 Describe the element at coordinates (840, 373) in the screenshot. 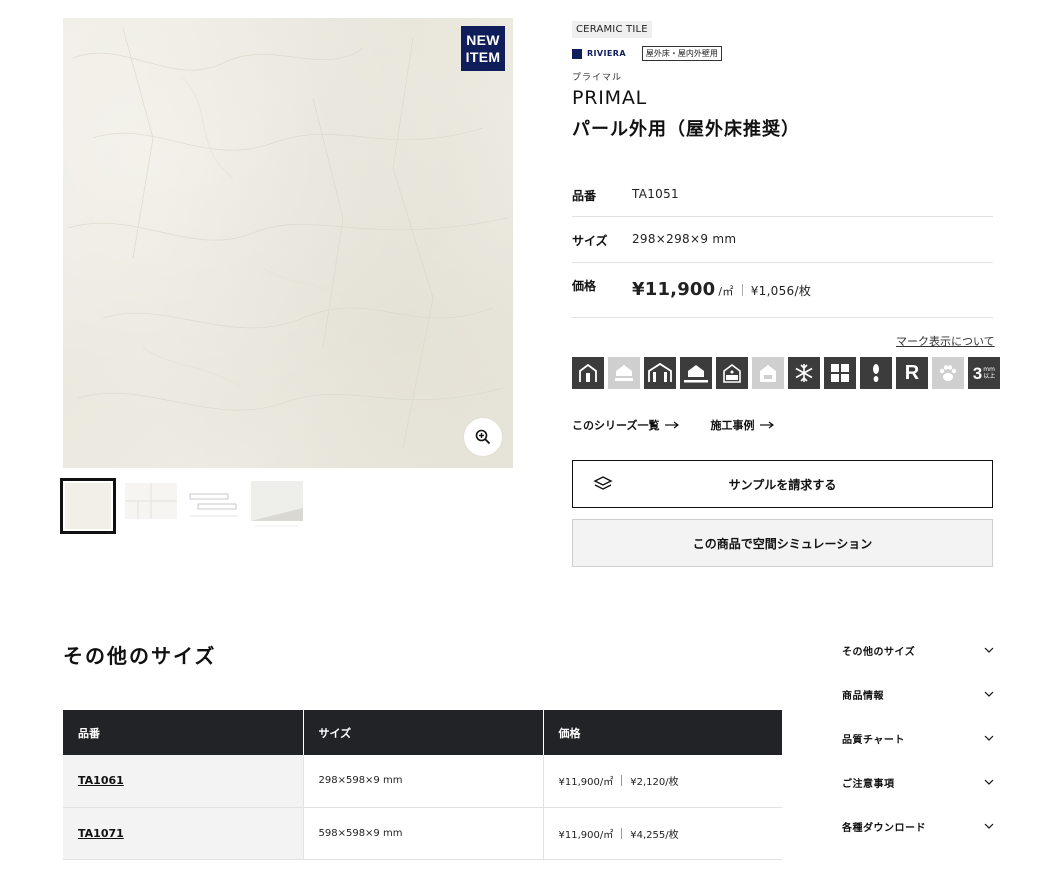

I see `tile-grid-icon` at that location.